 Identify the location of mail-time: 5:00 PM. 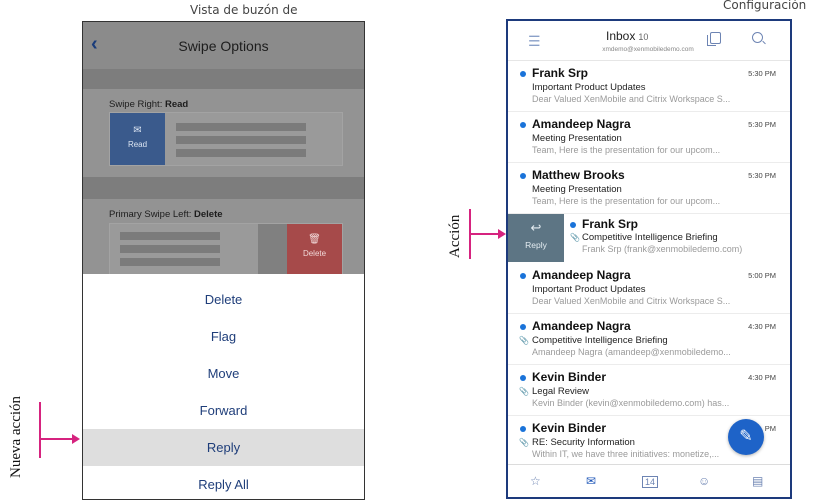
(762, 275).